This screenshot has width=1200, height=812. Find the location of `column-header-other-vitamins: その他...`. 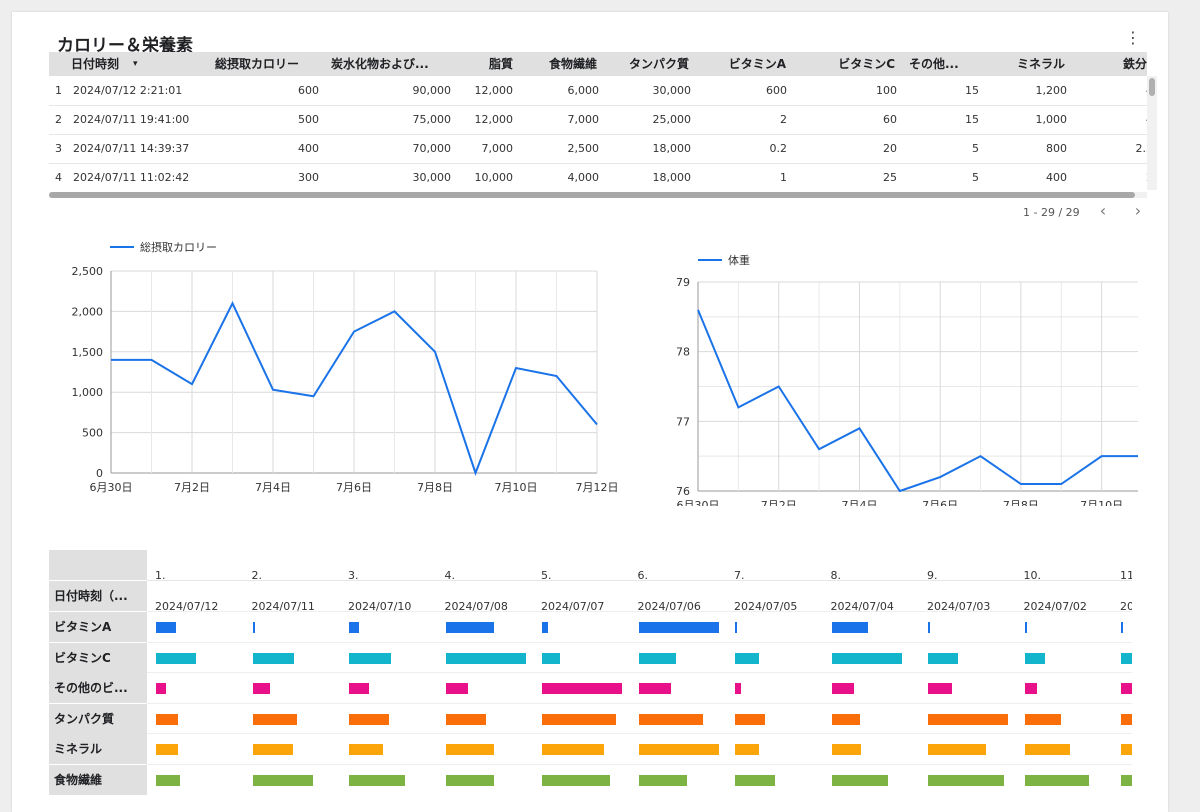

column-header-other-vitamins: その他... is located at coordinates (939, 64).